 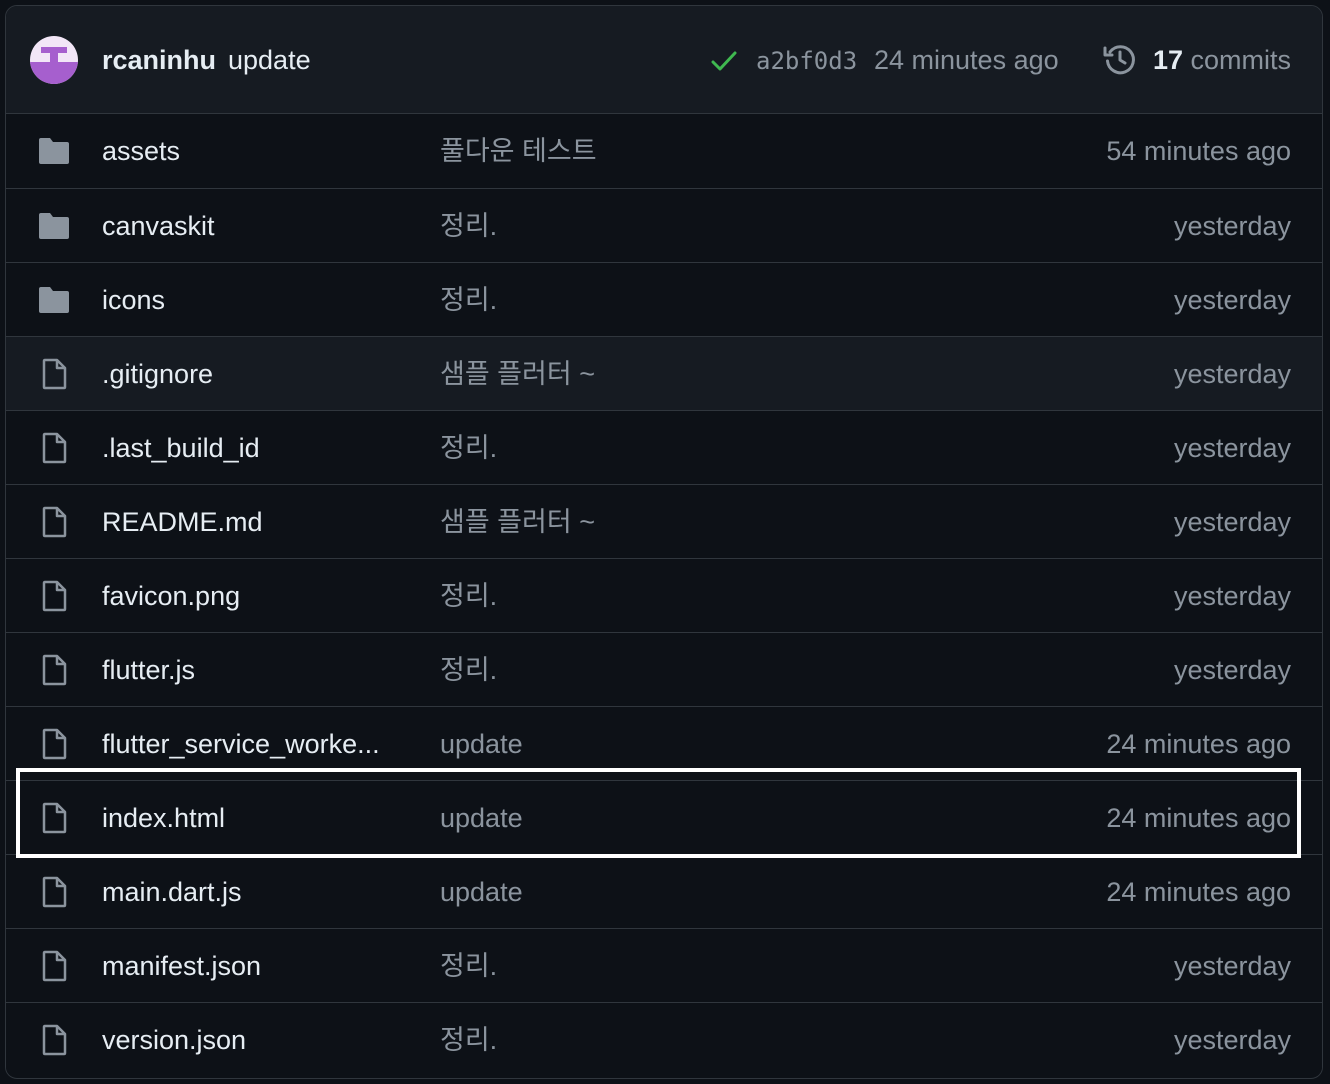 What do you see at coordinates (141, 151) in the screenshot?
I see `file-name-link: assets` at bounding box center [141, 151].